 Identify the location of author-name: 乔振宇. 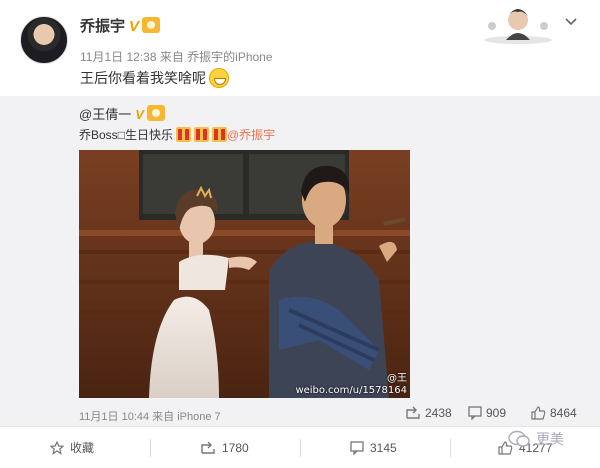
(102, 26).